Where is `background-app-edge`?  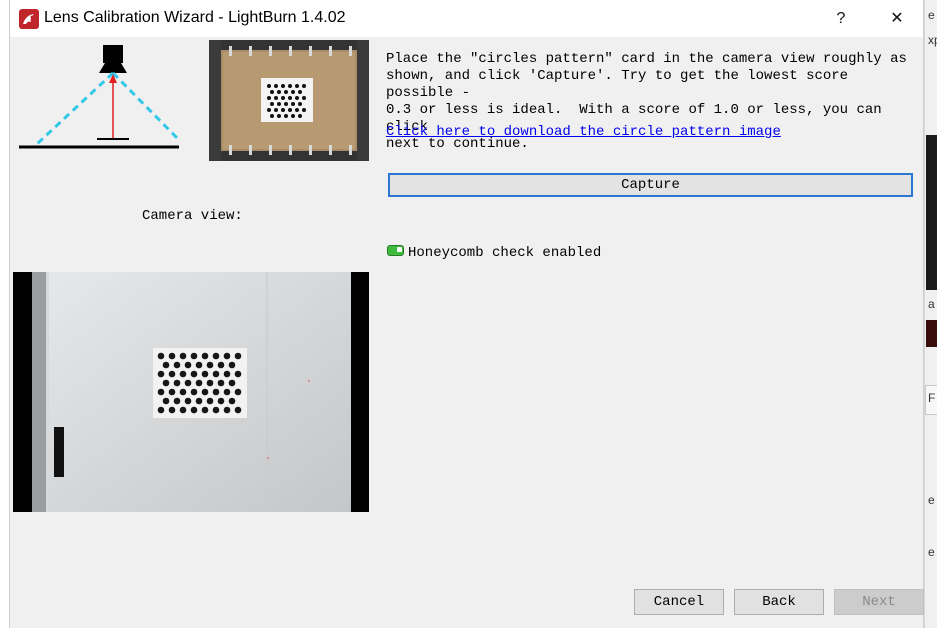 background-app-edge is located at coordinates (930, 314).